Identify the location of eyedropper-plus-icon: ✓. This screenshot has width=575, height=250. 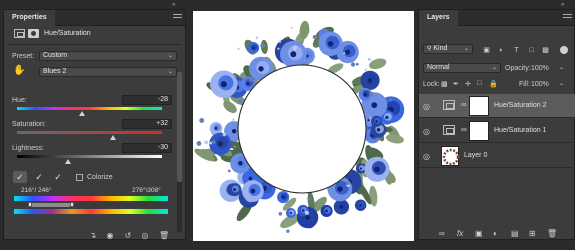
(39, 177).